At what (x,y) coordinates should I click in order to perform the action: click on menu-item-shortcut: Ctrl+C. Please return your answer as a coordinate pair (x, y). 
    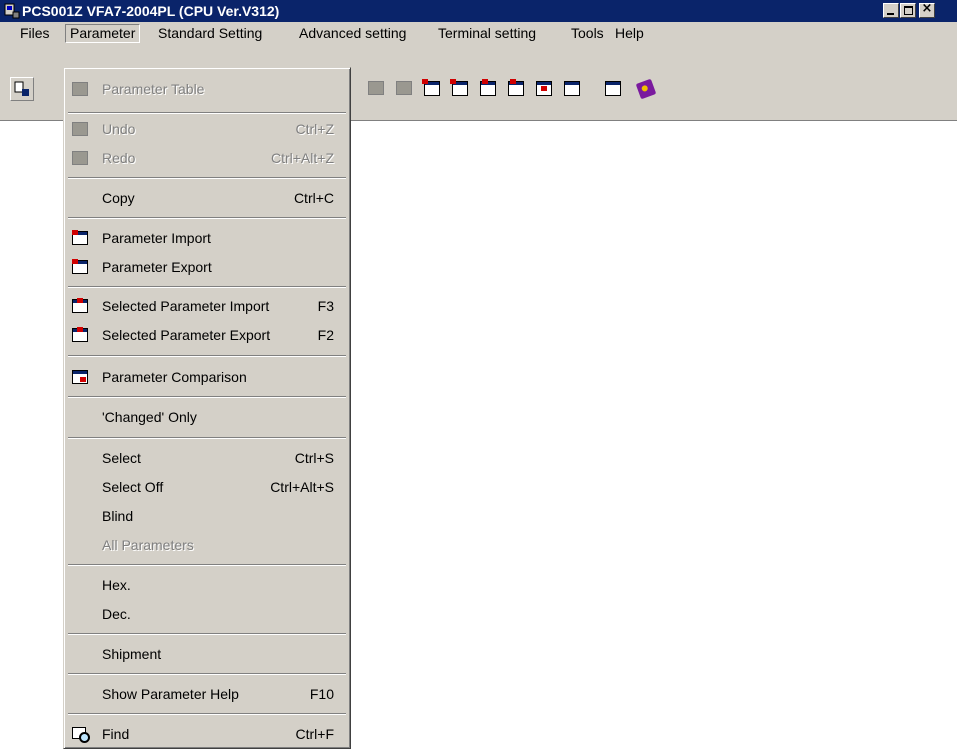
    Looking at the image, I should click on (313, 198).